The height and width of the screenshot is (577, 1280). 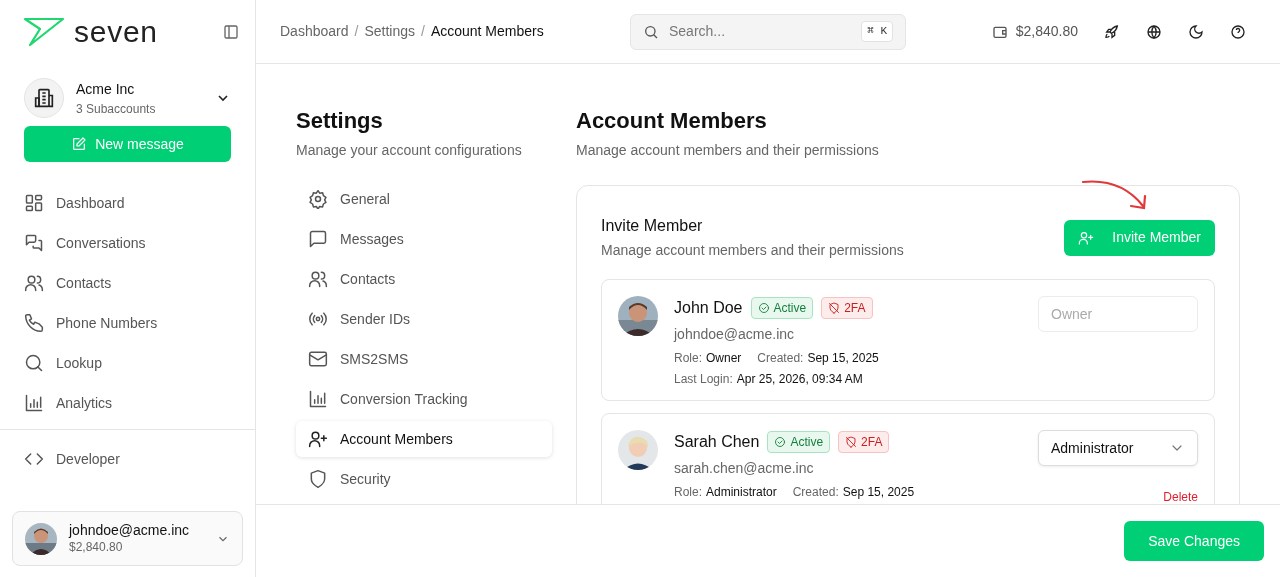 I want to click on member-name: Sarah Chen, so click(x=717, y=442).